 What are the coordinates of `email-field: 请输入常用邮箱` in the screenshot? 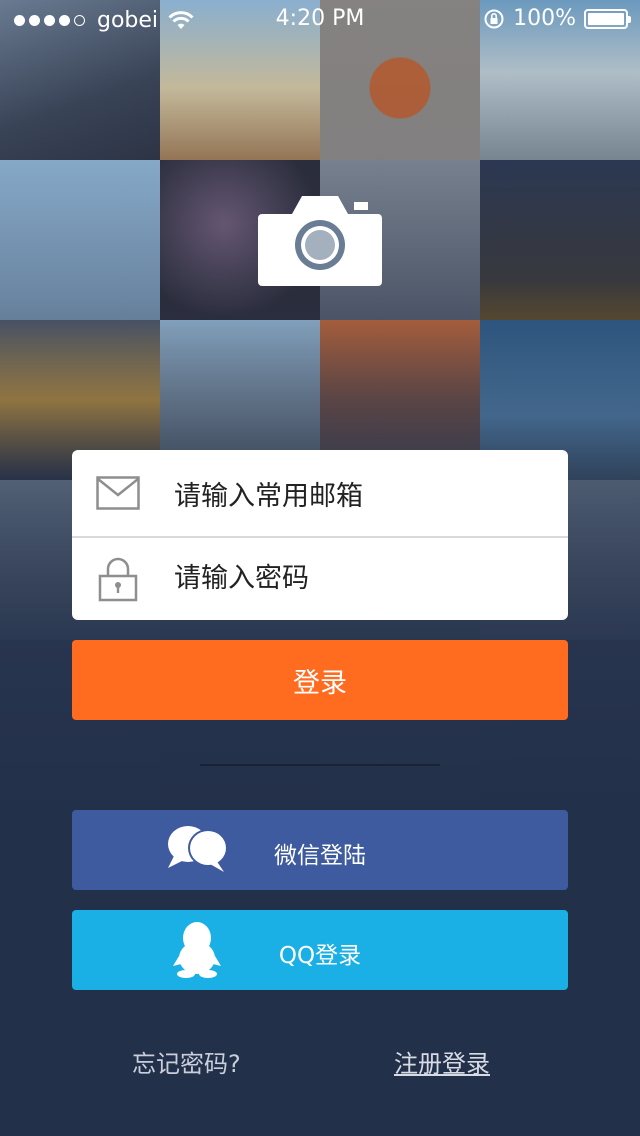 It's located at (320, 492).